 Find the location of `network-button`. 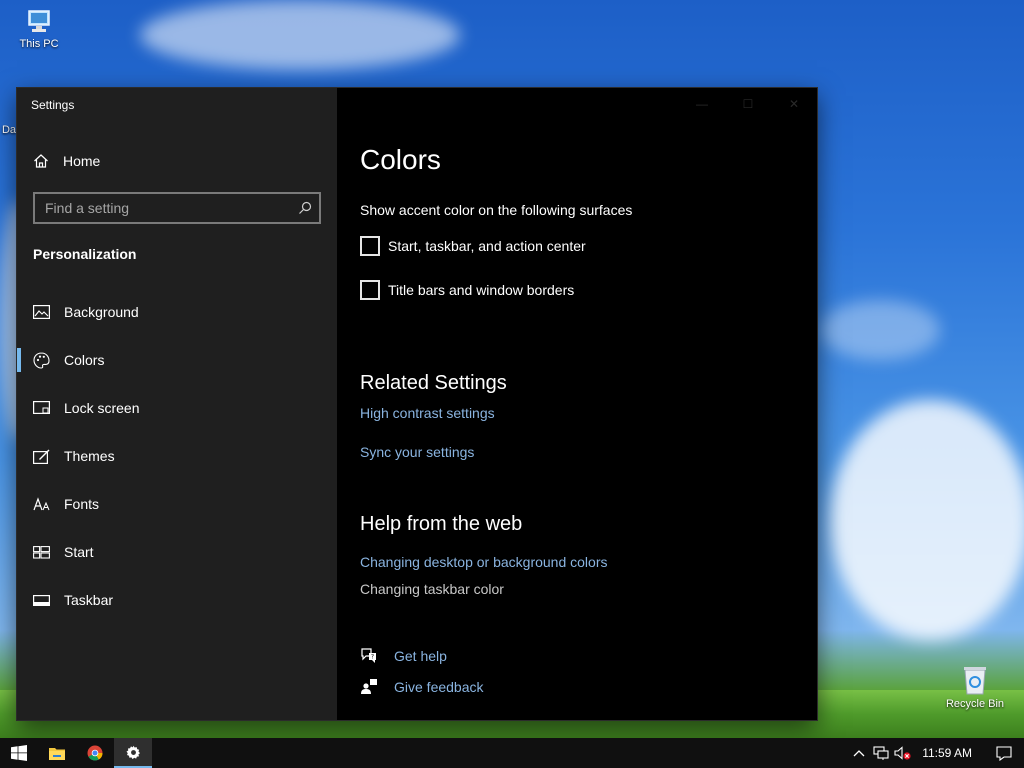

network-button is located at coordinates (881, 753).